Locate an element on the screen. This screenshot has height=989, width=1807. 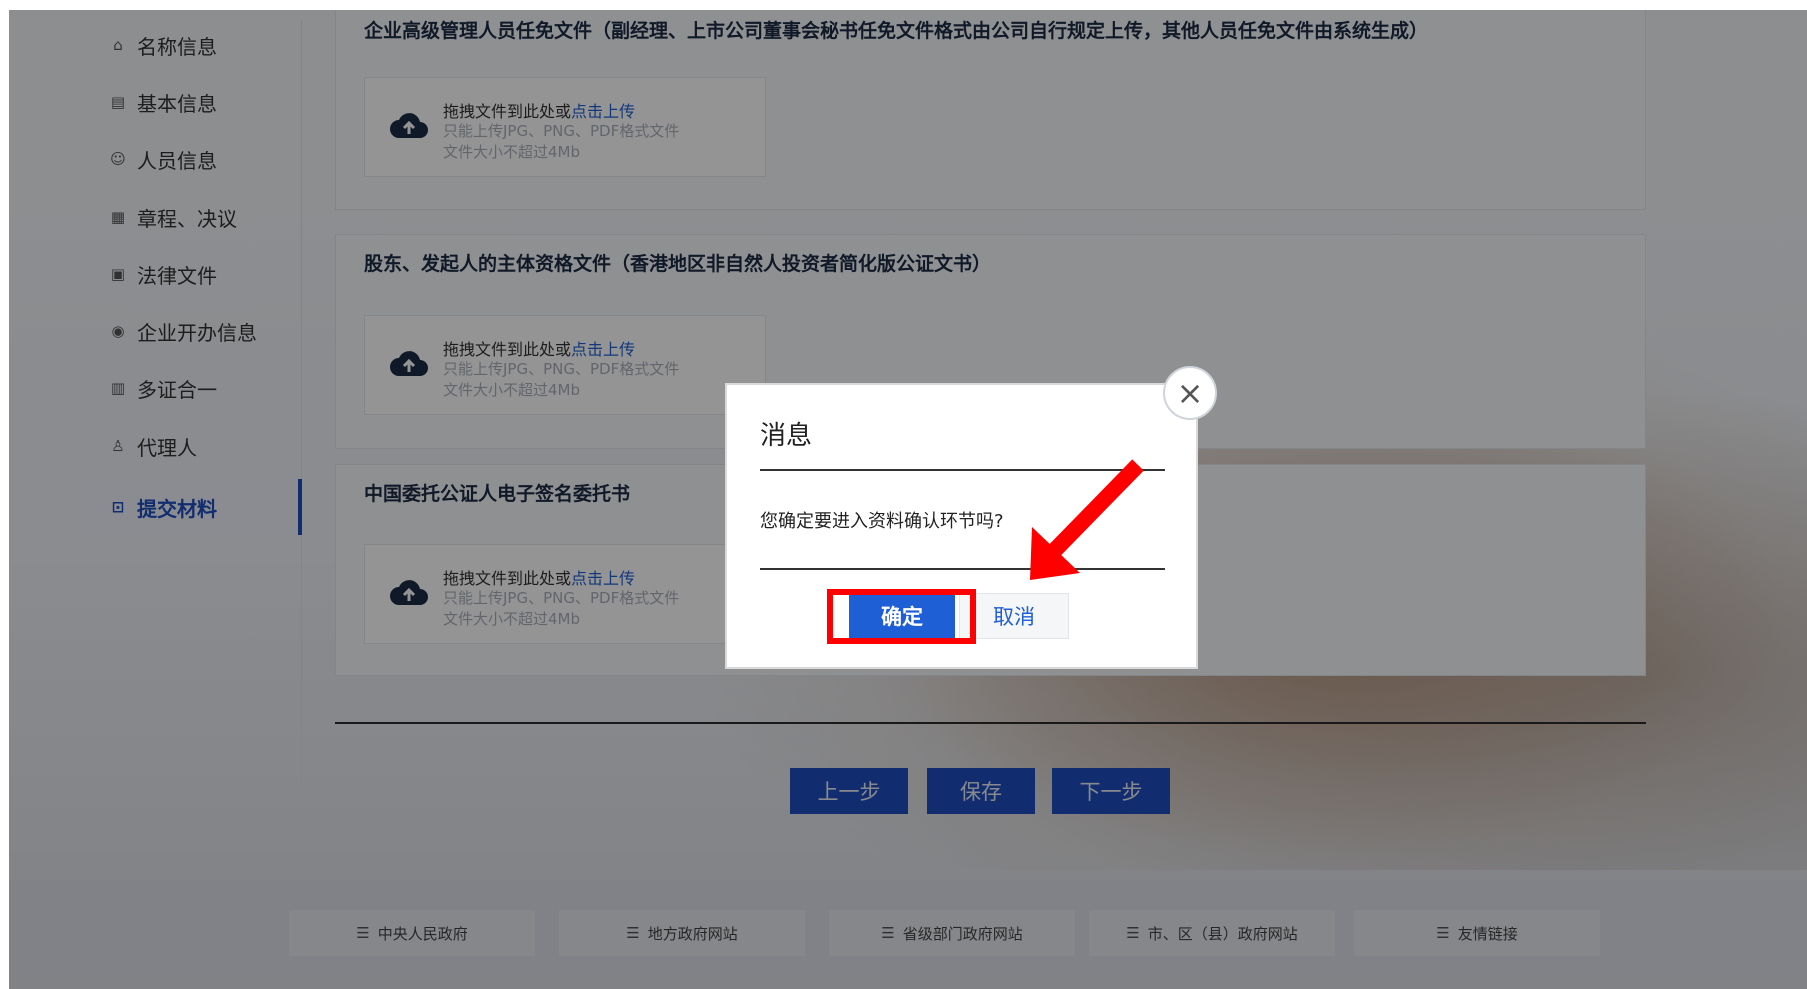
dialog-message: 您确定要进入资料确认环节吗? is located at coordinates (882, 521).